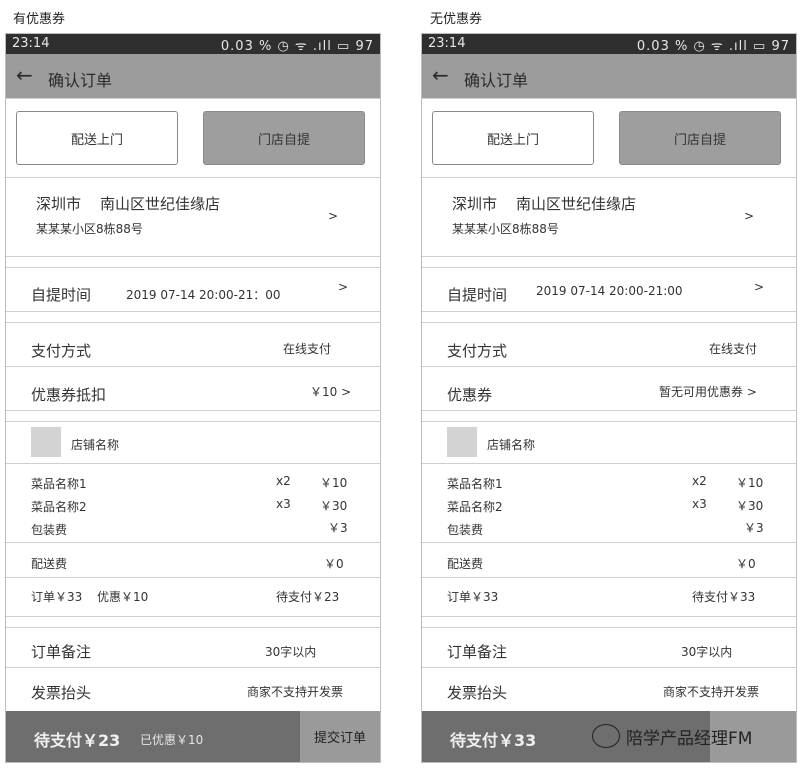  Describe the element at coordinates (708, 392) in the screenshot. I see `coupon-value: 暂无可用优惠券 >` at that location.